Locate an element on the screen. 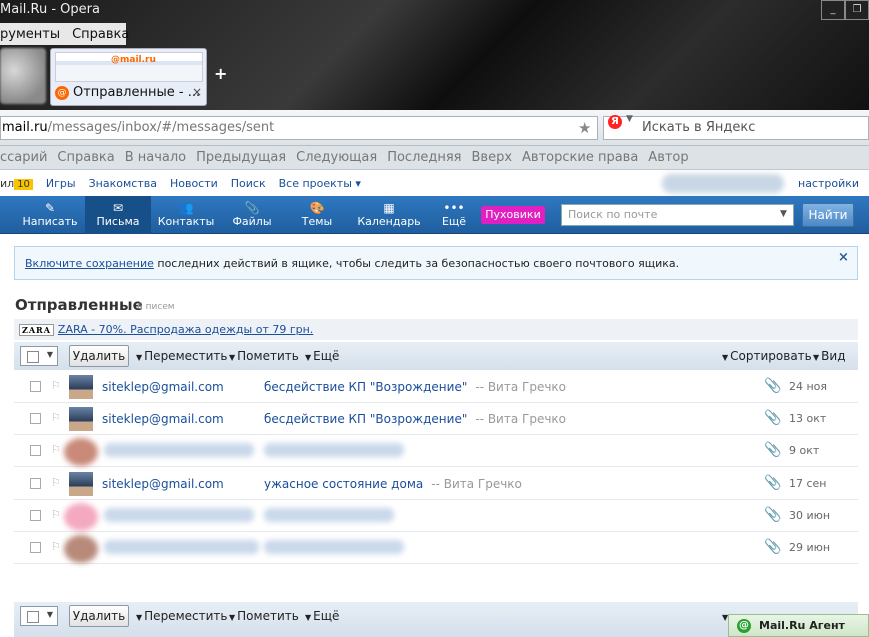 Image resolution: width=869 pixels, height=637 pixels. nav-copyright: Авторские права is located at coordinates (580, 157).